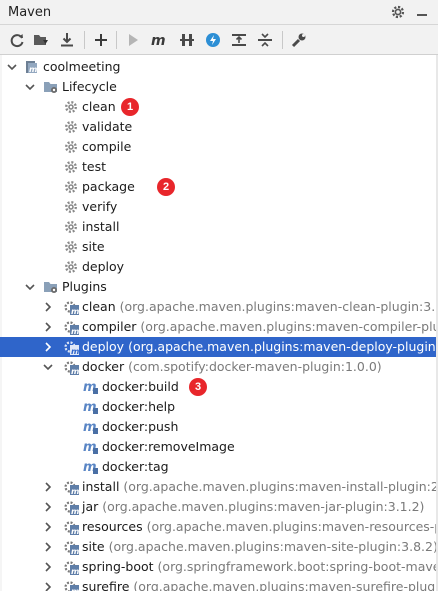 The height and width of the screenshot is (591, 438). Describe the element at coordinates (41, 40) in the screenshot. I see `generate-sources-icon` at that location.